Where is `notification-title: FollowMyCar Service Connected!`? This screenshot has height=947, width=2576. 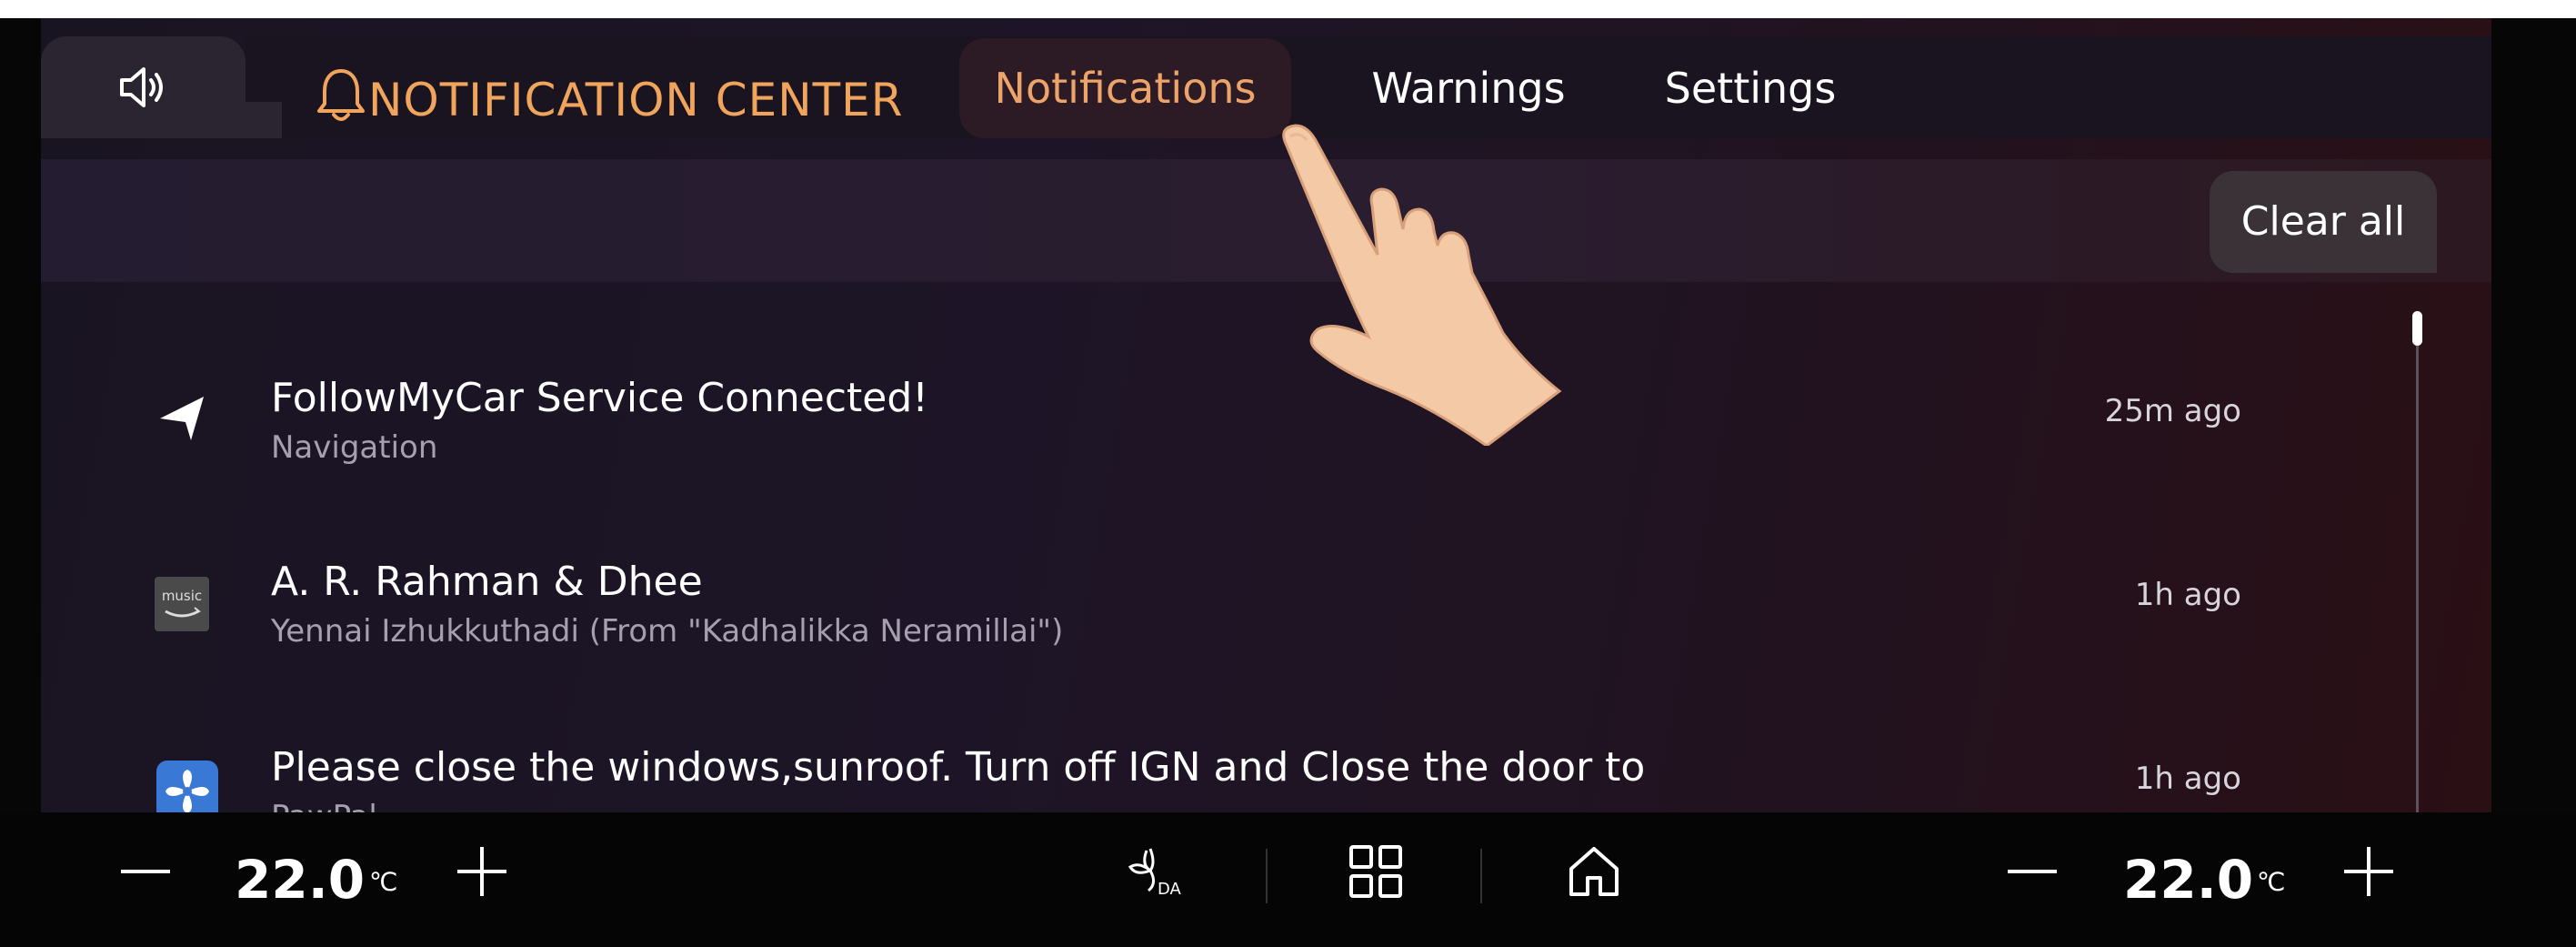 notification-title: FollowMyCar Service Connected! is located at coordinates (599, 398).